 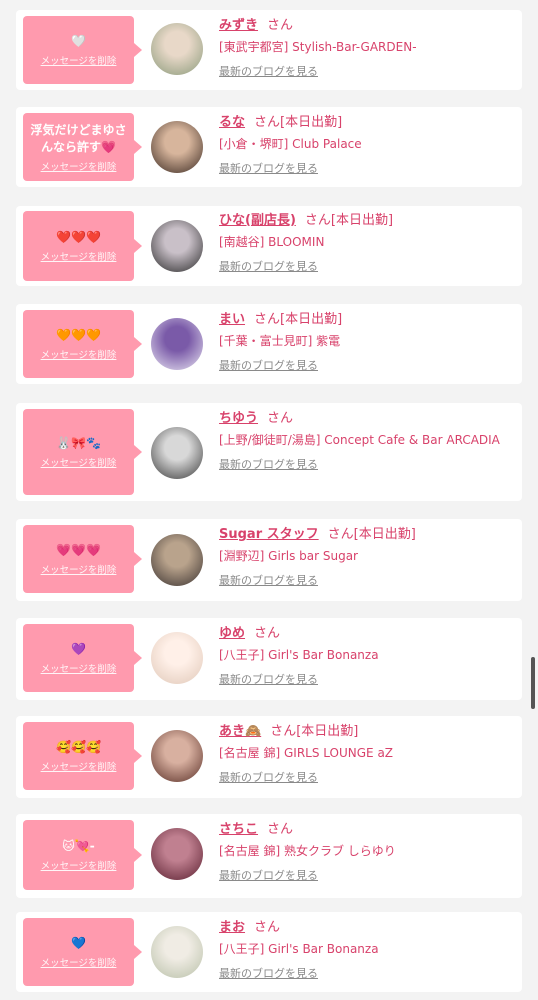 I want to click on shop-name: [千葉・富士見町] 紫電, so click(x=365, y=341).